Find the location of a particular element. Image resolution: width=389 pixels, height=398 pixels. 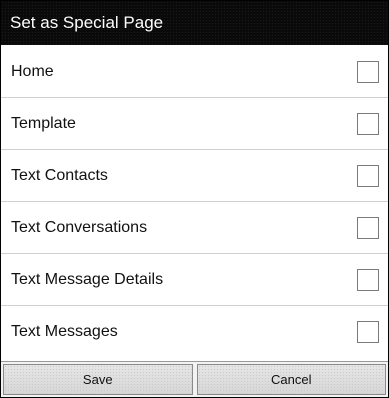

list-item-label: Text Messages is located at coordinates (64, 331).